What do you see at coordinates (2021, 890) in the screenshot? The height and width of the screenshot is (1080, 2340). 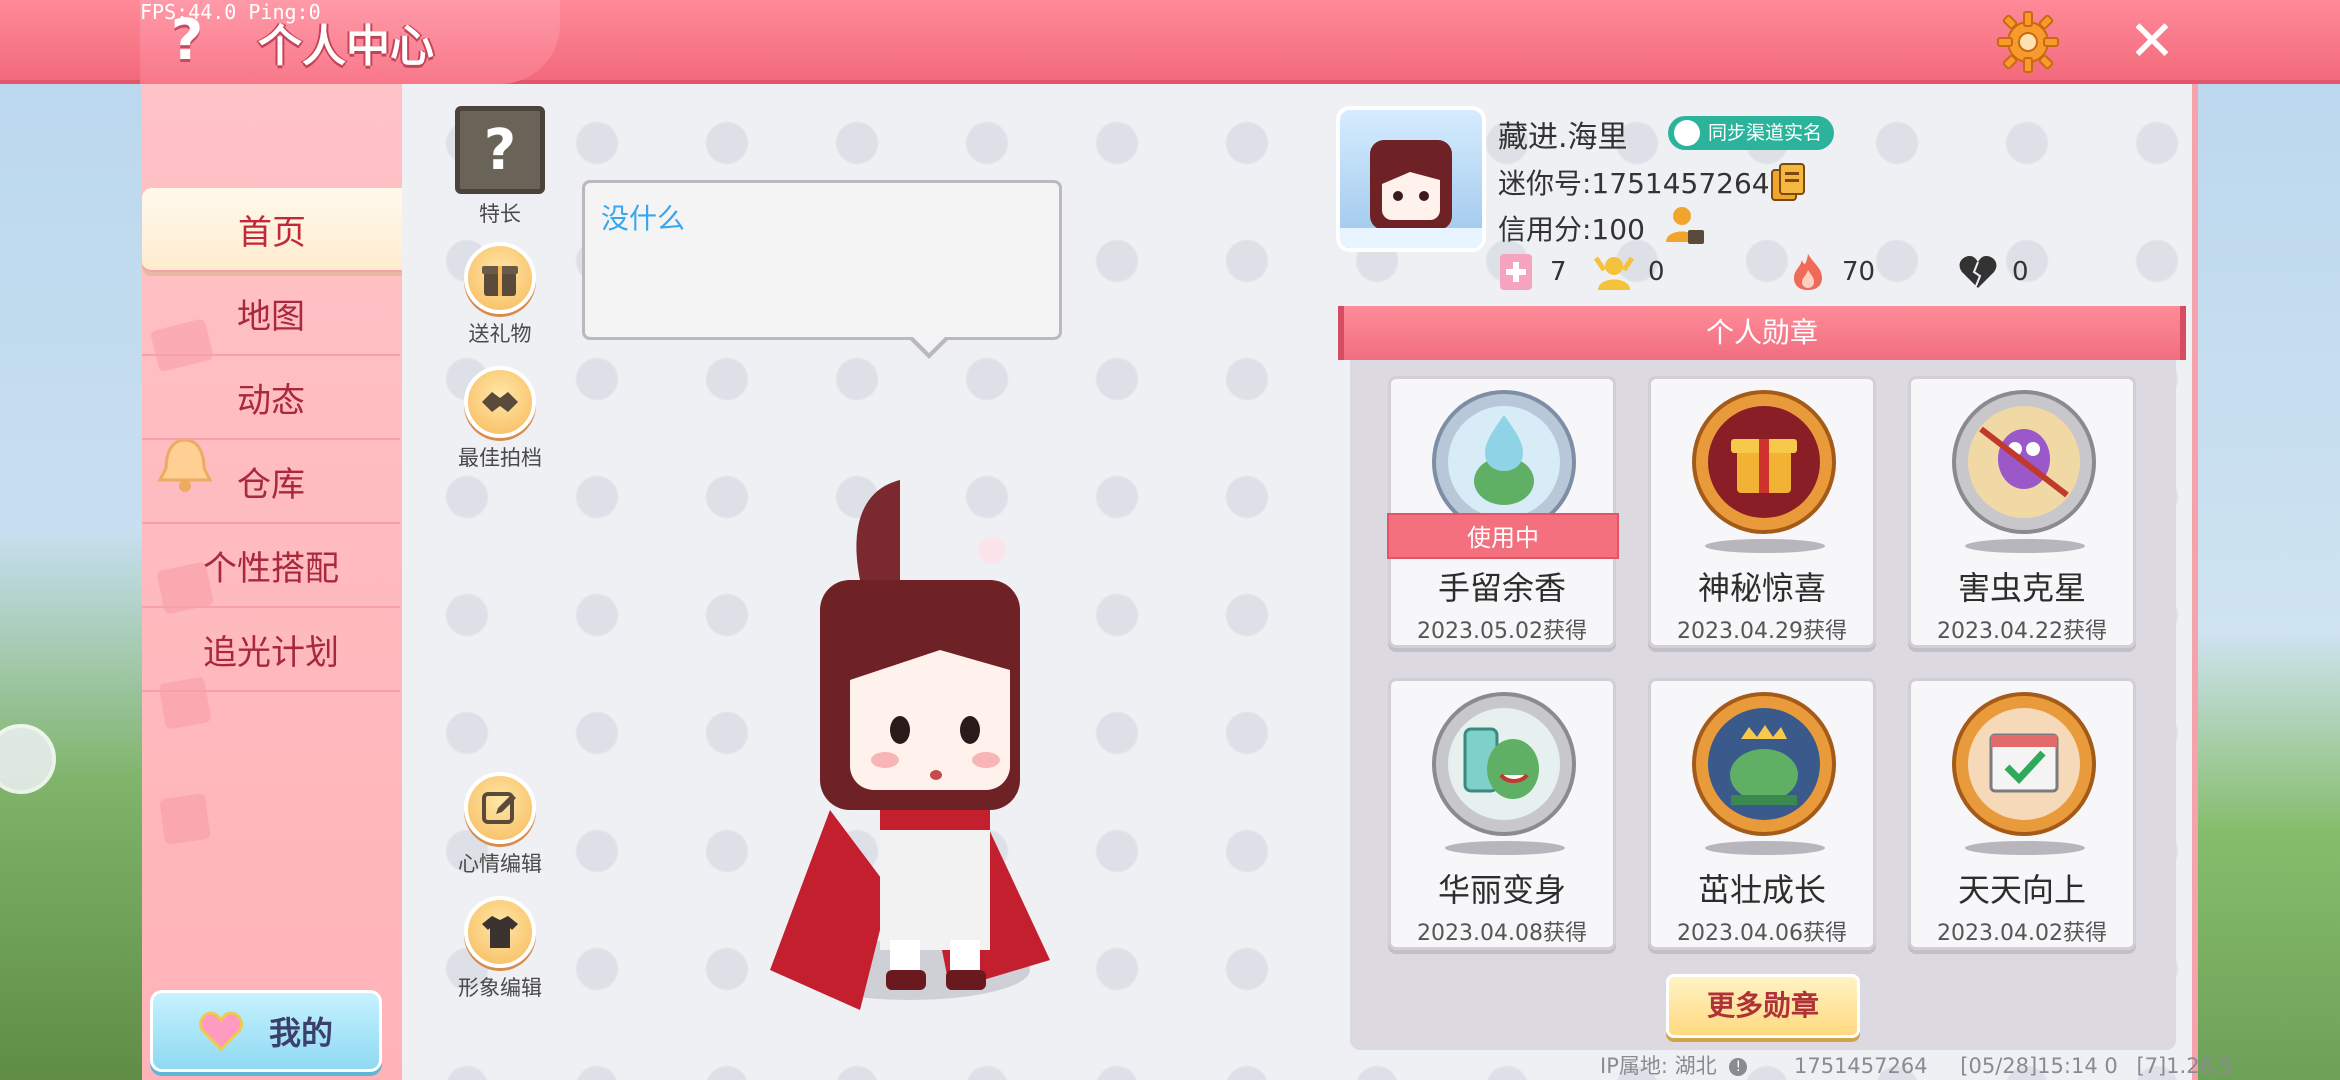 I see `medal-name: 天天向上` at bounding box center [2021, 890].